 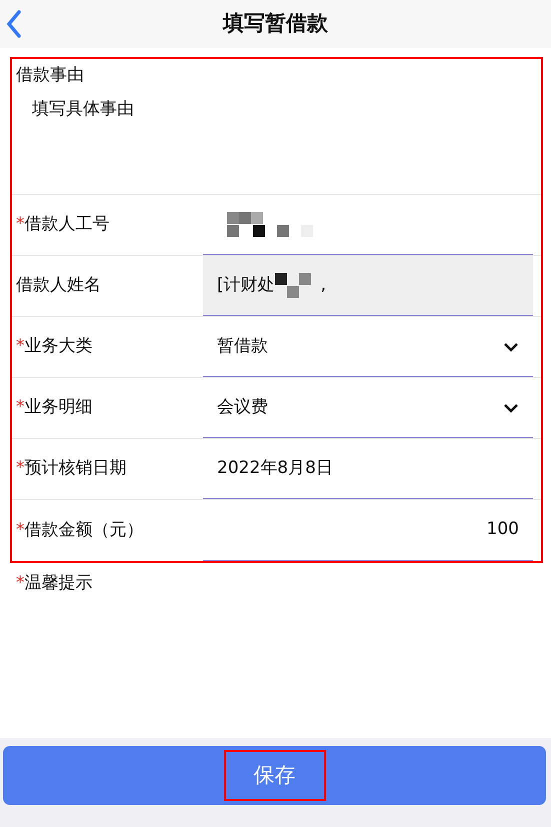 What do you see at coordinates (63, 224) in the screenshot?
I see `field-label: *借款人工号` at bounding box center [63, 224].